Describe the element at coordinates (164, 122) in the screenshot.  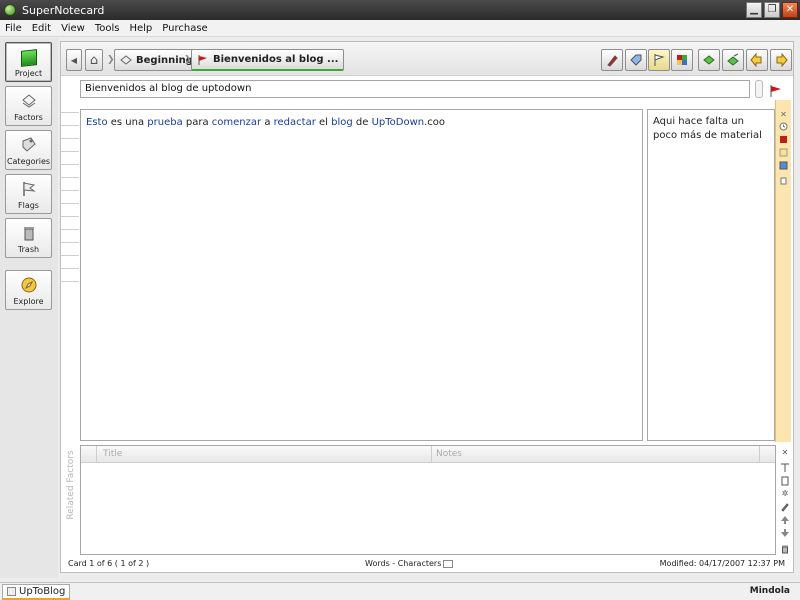
I see `keyword-link: prueba` at that location.